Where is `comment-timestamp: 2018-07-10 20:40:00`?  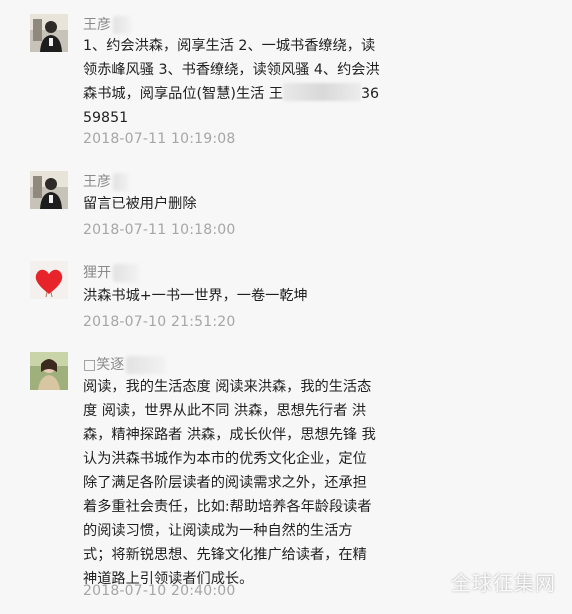 comment-timestamp: 2018-07-10 20:40:00 is located at coordinates (159, 591).